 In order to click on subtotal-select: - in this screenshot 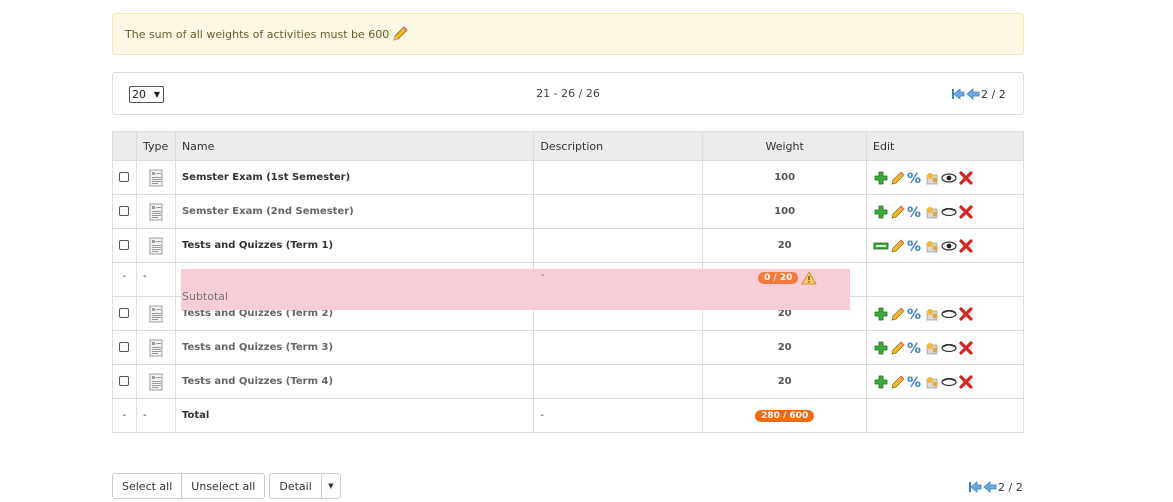, I will do `click(124, 279)`.